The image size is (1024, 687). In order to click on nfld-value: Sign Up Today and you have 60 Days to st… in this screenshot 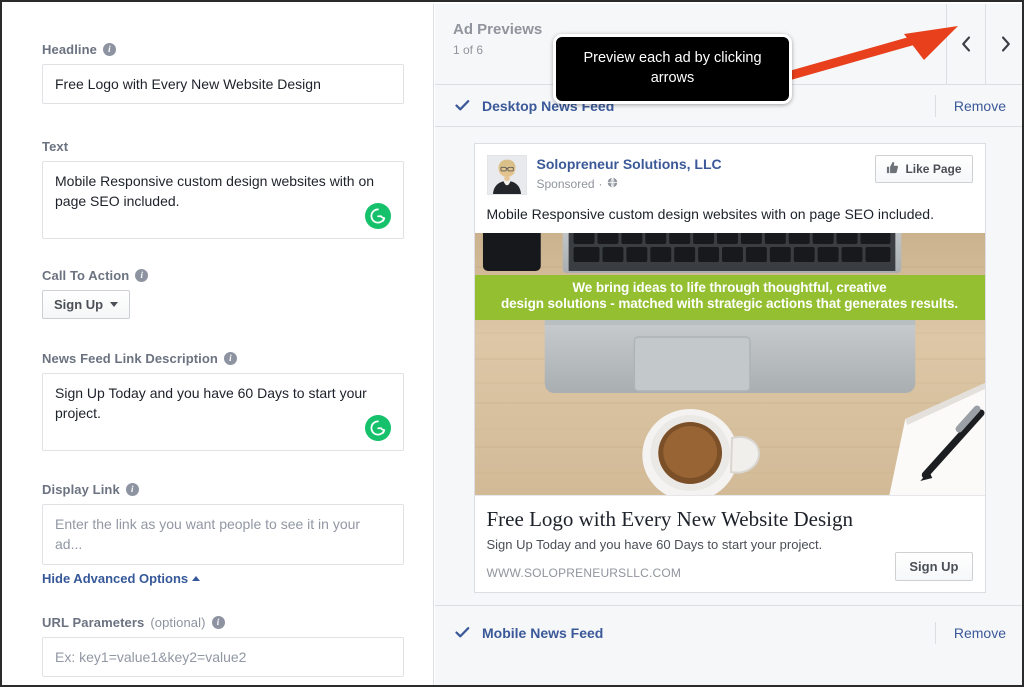, I will do `click(211, 403)`.